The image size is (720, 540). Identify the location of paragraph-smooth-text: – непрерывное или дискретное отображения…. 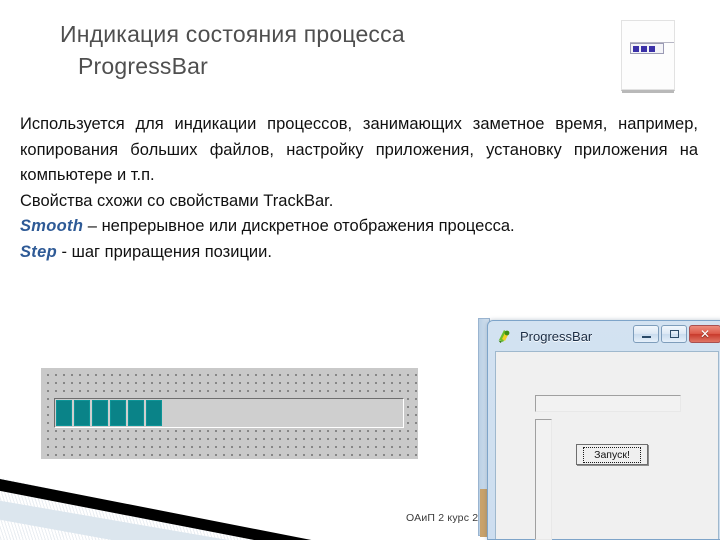
(299, 226).